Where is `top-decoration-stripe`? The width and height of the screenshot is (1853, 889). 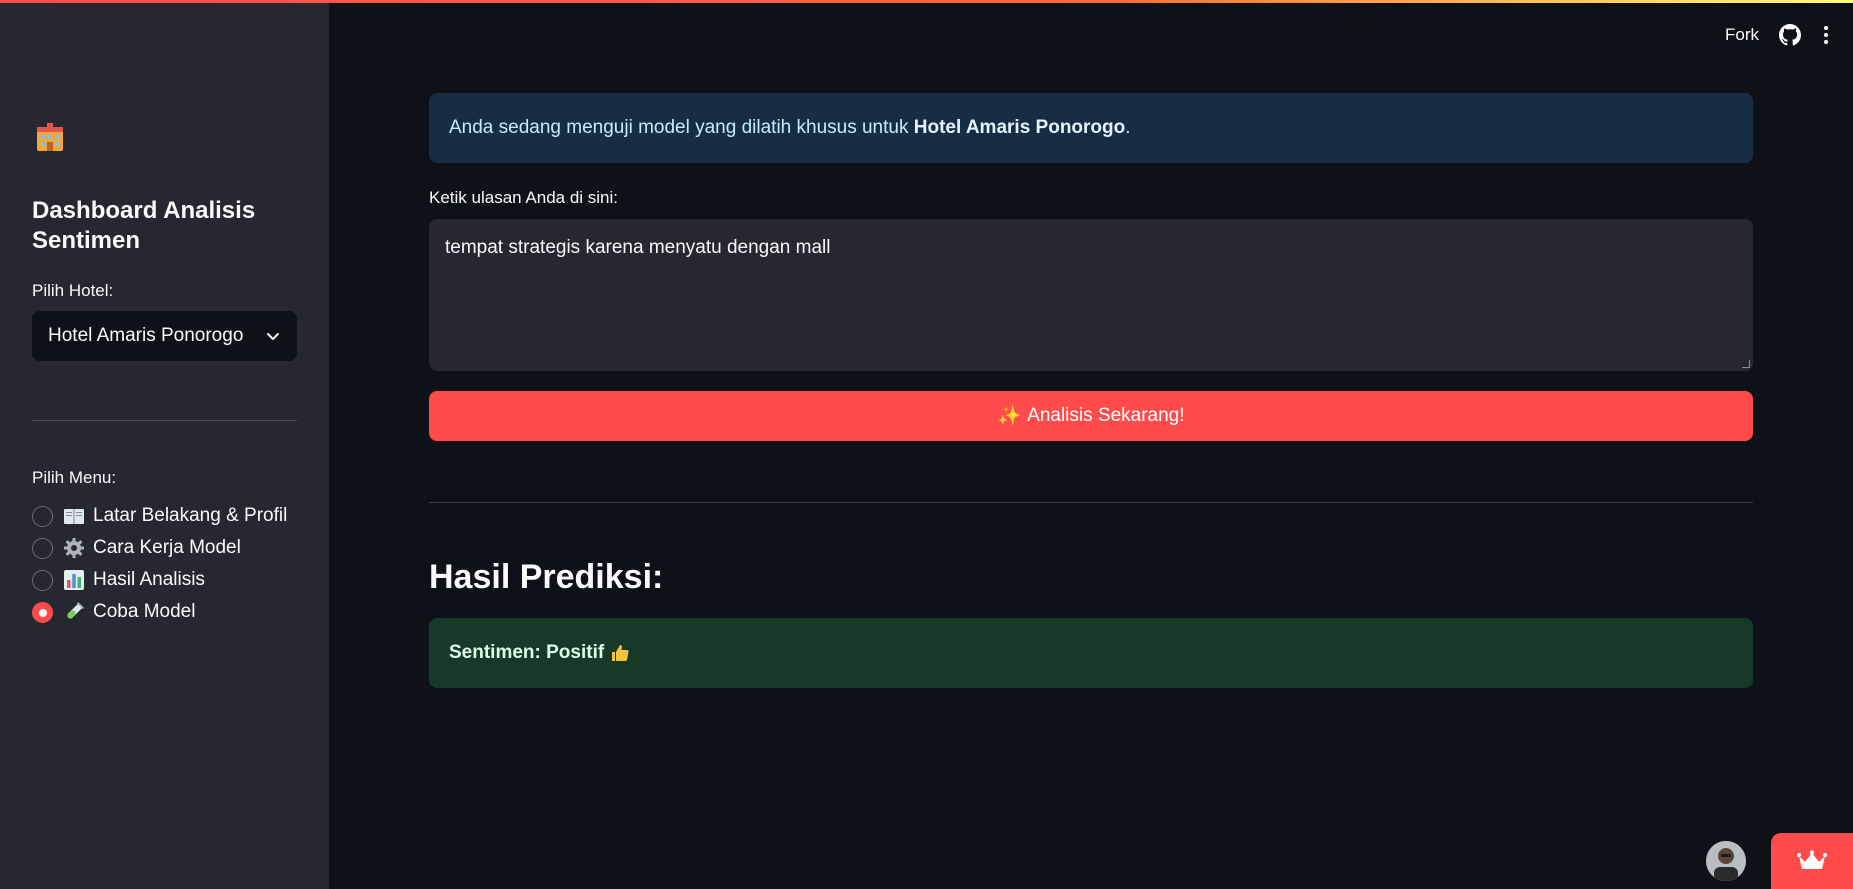 top-decoration-stripe is located at coordinates (926, 1).